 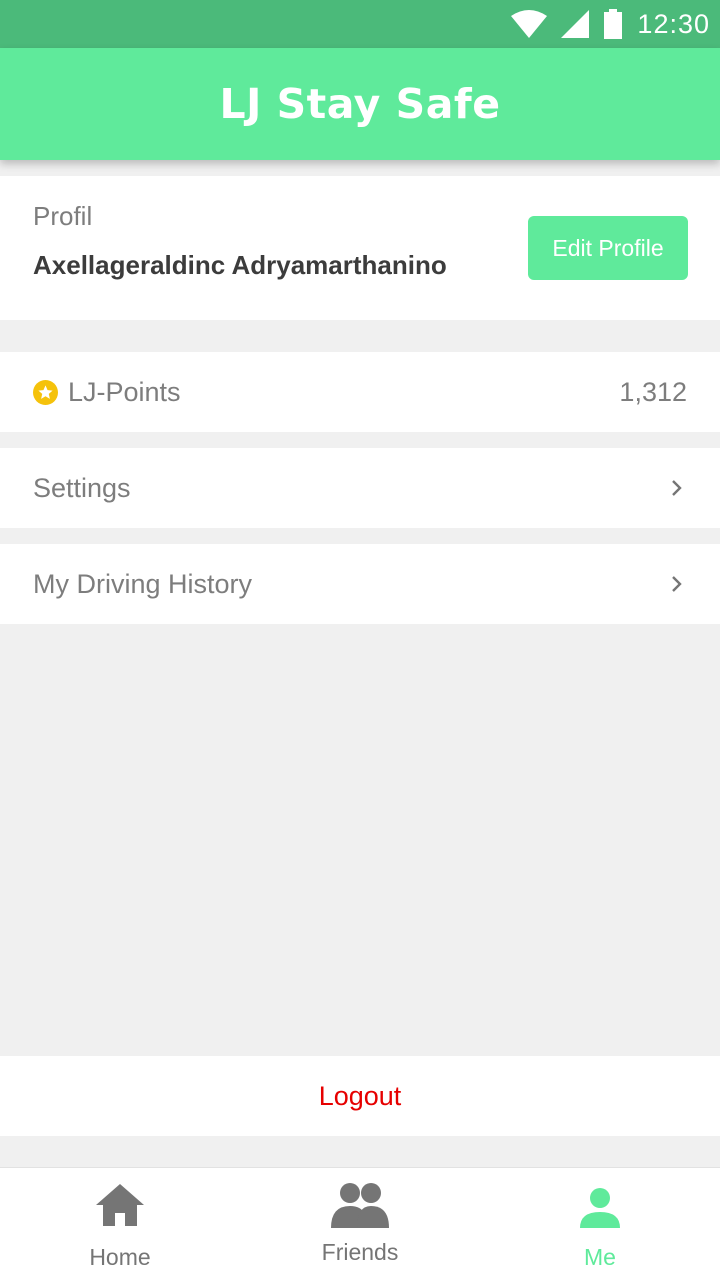 What do you see at coordinates (673, 23) in the screenshot?
I see `status-time: 12:30` at bounding box center [673, 23].